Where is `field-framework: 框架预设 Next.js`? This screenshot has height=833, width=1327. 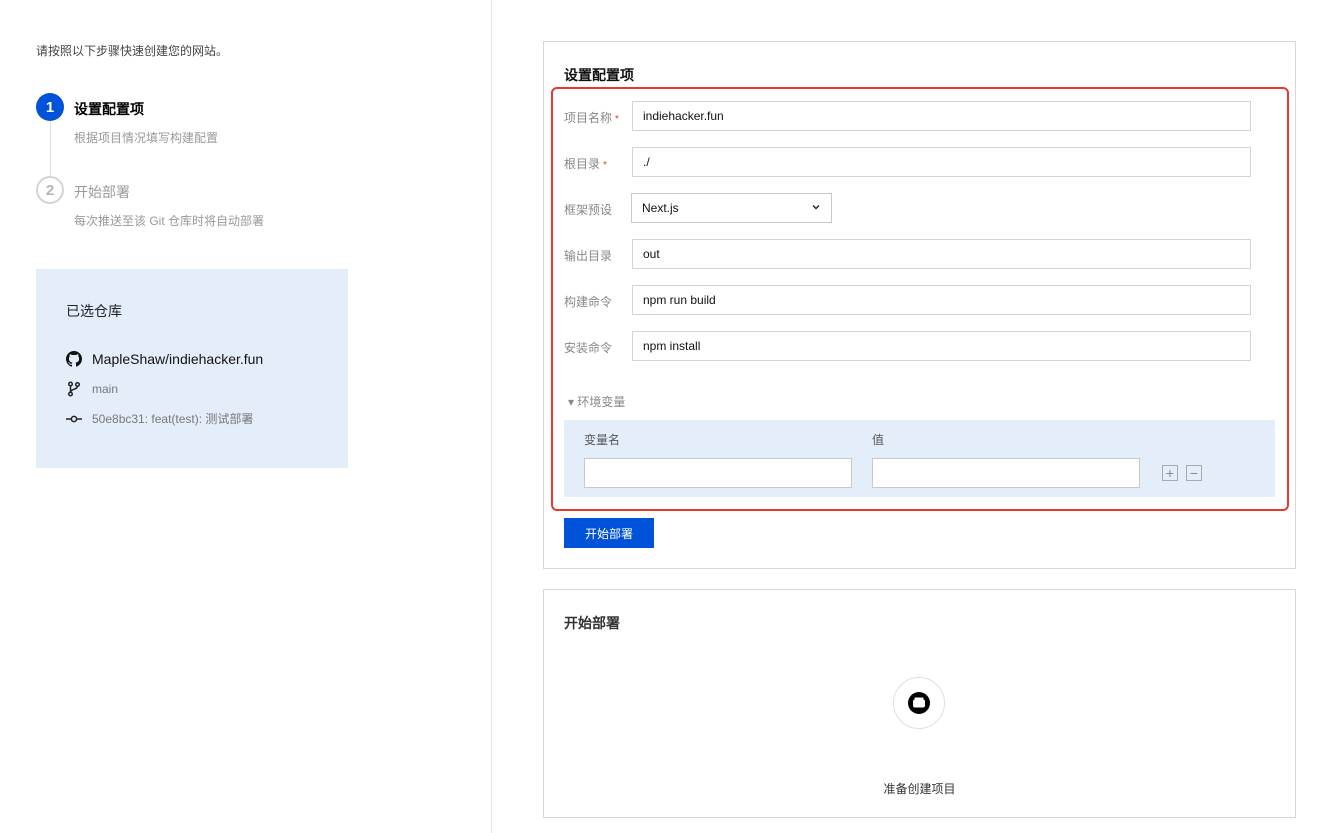 field-framework: 框架预设 Next.js is located at coordinates (909, 208).